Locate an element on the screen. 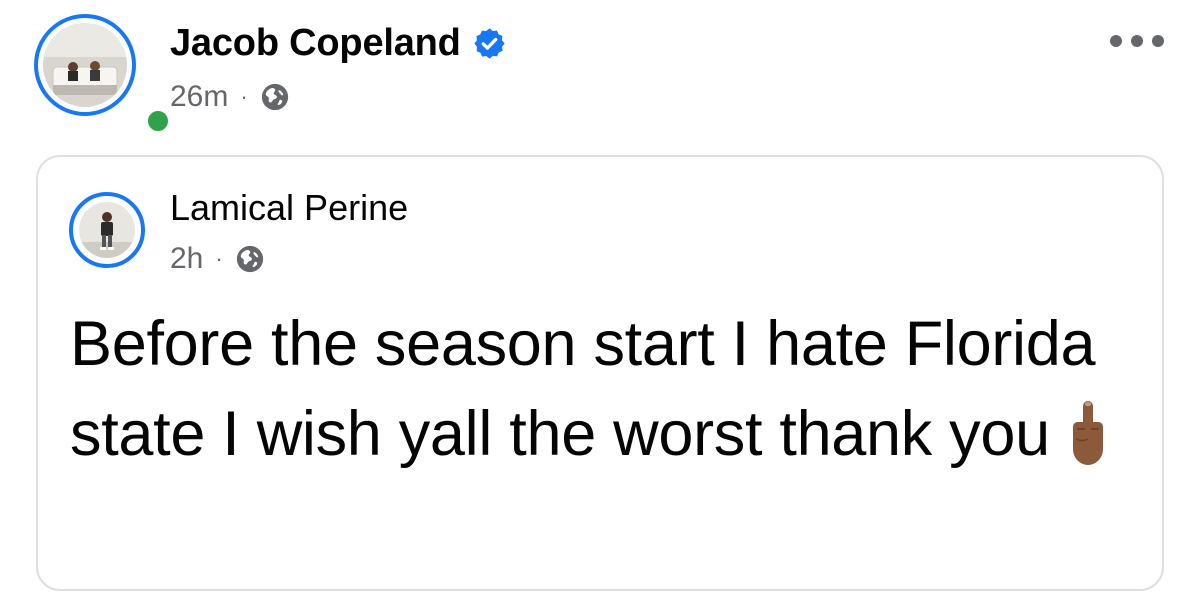 Image resolution: width=1200 pixels, height=601 pixels. middle-finger-icon is located at coordinates (1088, 434).